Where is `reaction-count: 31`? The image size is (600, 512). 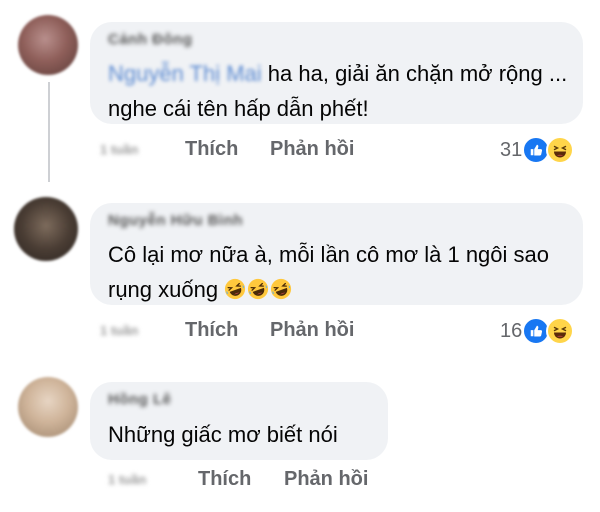 reaction-count: 31 is located at coordinates (511, 149).